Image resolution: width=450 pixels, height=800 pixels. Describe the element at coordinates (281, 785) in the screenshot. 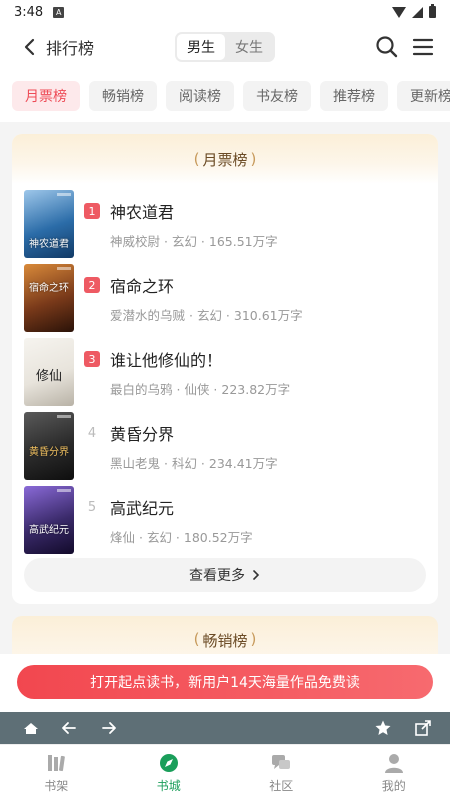

I see `nav-label: 社区` at that location.